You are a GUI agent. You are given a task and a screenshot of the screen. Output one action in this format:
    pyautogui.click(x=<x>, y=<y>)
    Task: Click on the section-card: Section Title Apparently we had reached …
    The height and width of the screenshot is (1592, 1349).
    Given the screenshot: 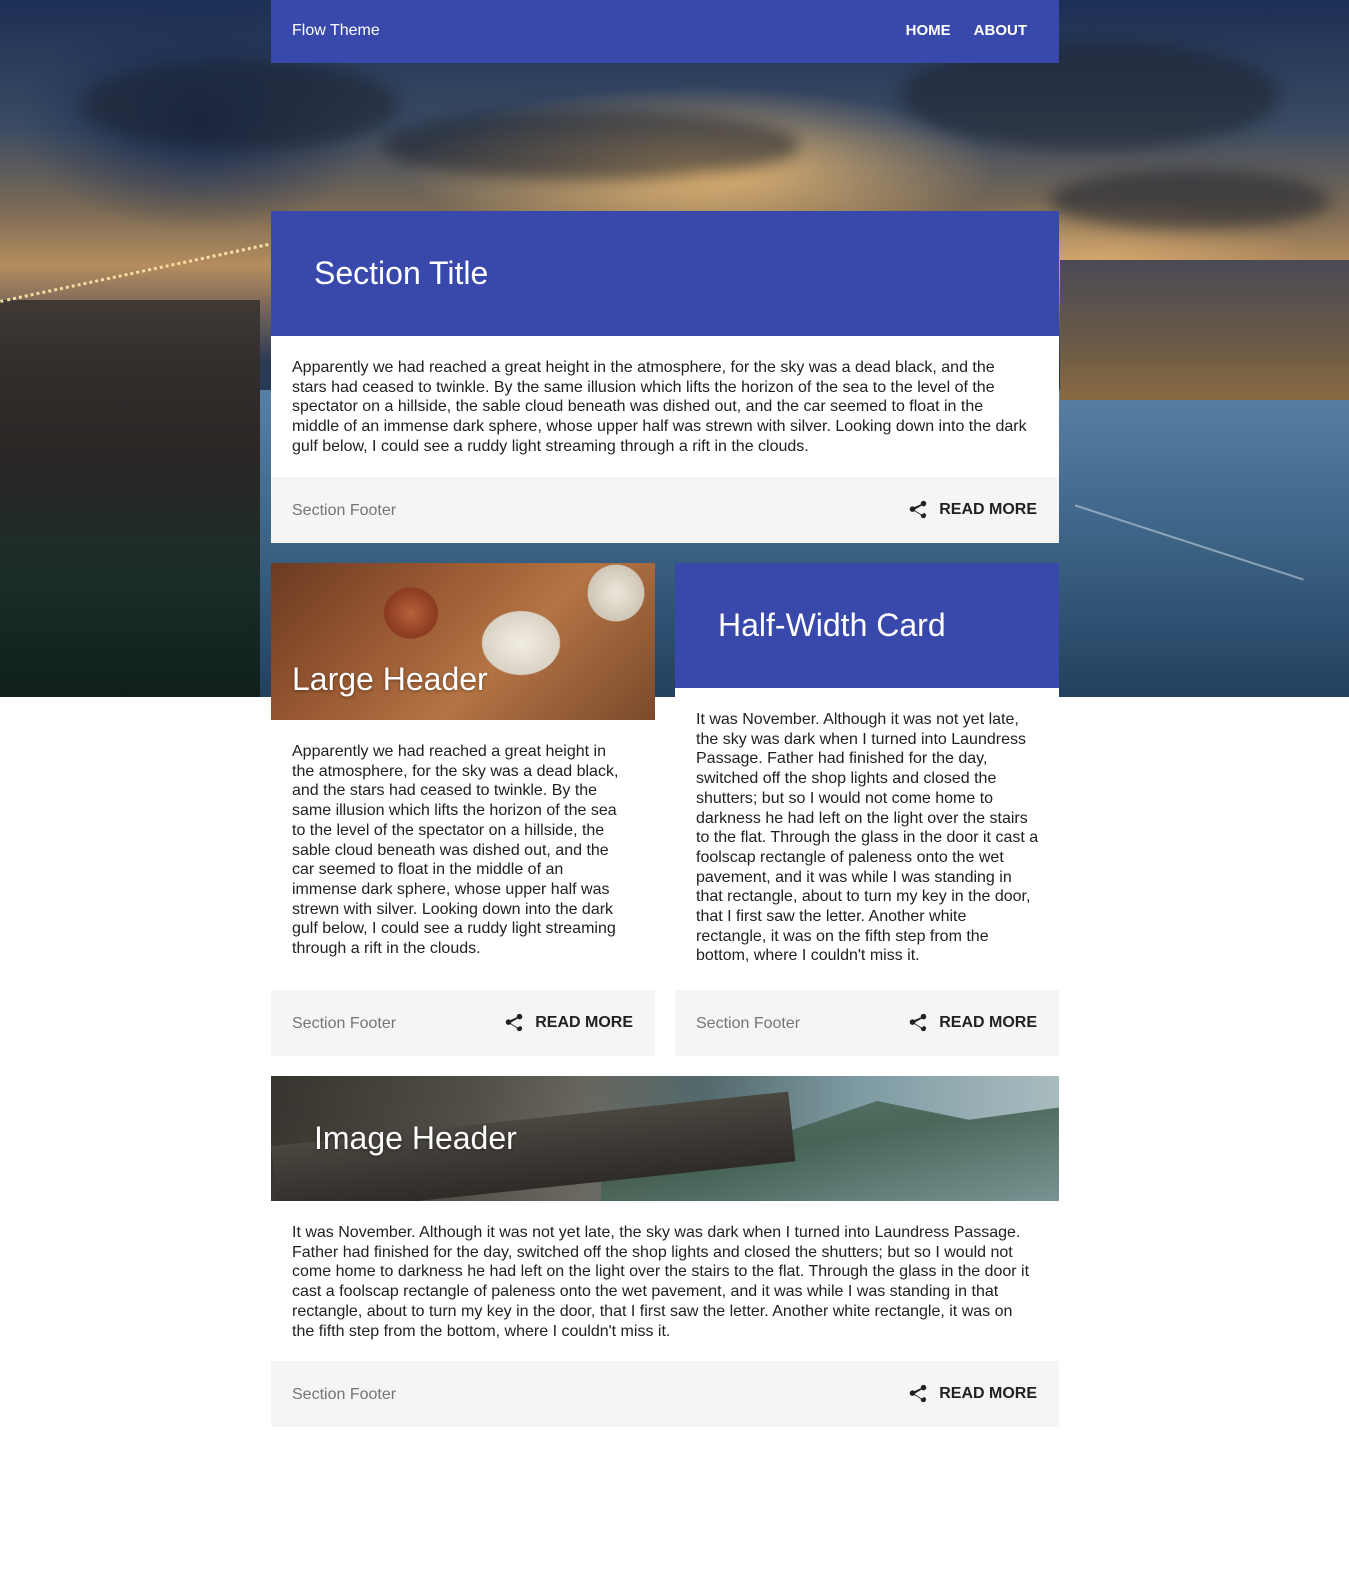 What is the action you would take?
    pyautogui.click(x=665, y=377)
    